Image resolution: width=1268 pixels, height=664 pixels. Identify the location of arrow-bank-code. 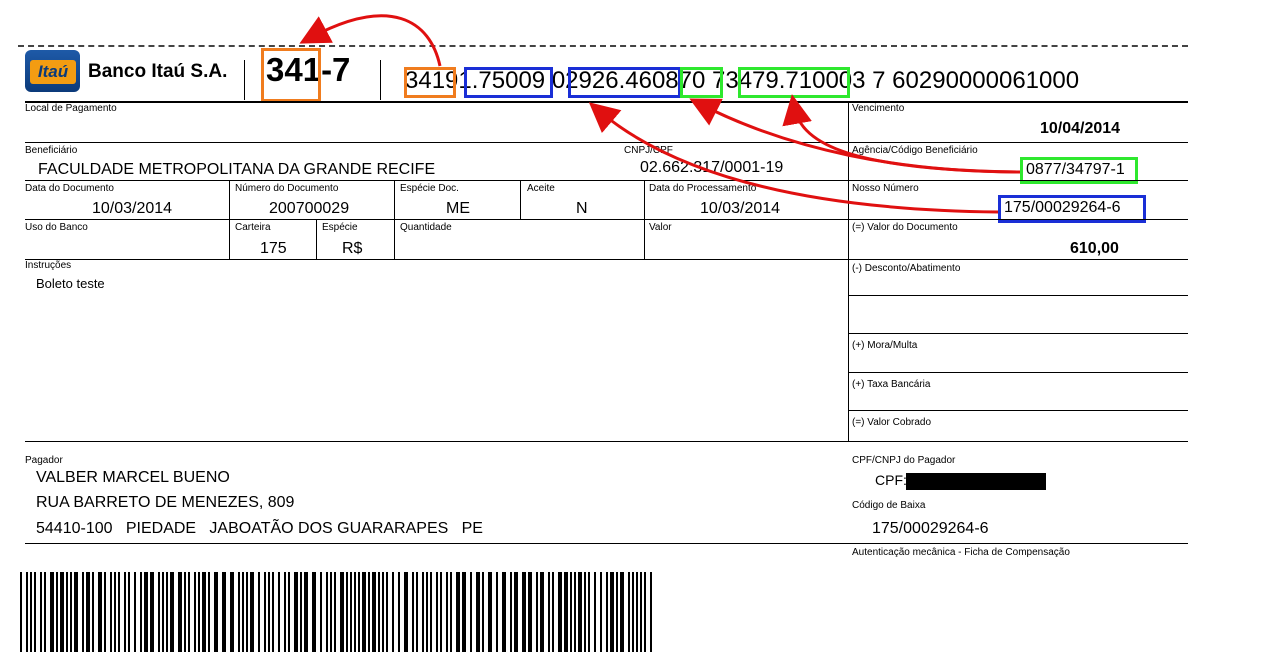
(370, 40).